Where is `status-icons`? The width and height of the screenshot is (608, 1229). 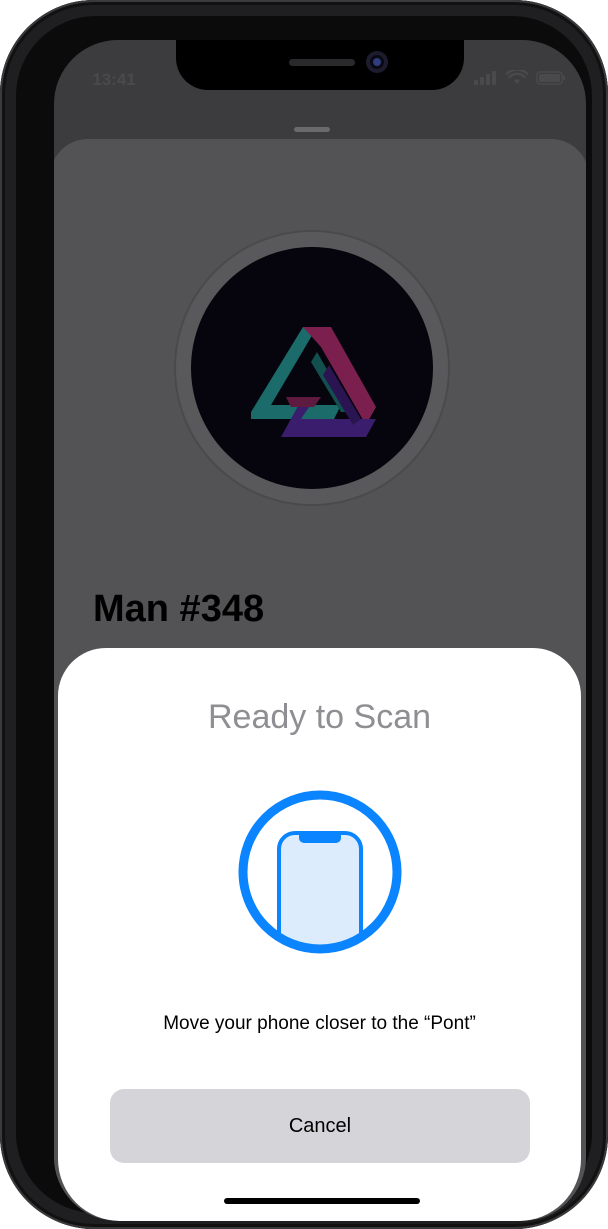
status-icons is located at coordinates (520, 78).